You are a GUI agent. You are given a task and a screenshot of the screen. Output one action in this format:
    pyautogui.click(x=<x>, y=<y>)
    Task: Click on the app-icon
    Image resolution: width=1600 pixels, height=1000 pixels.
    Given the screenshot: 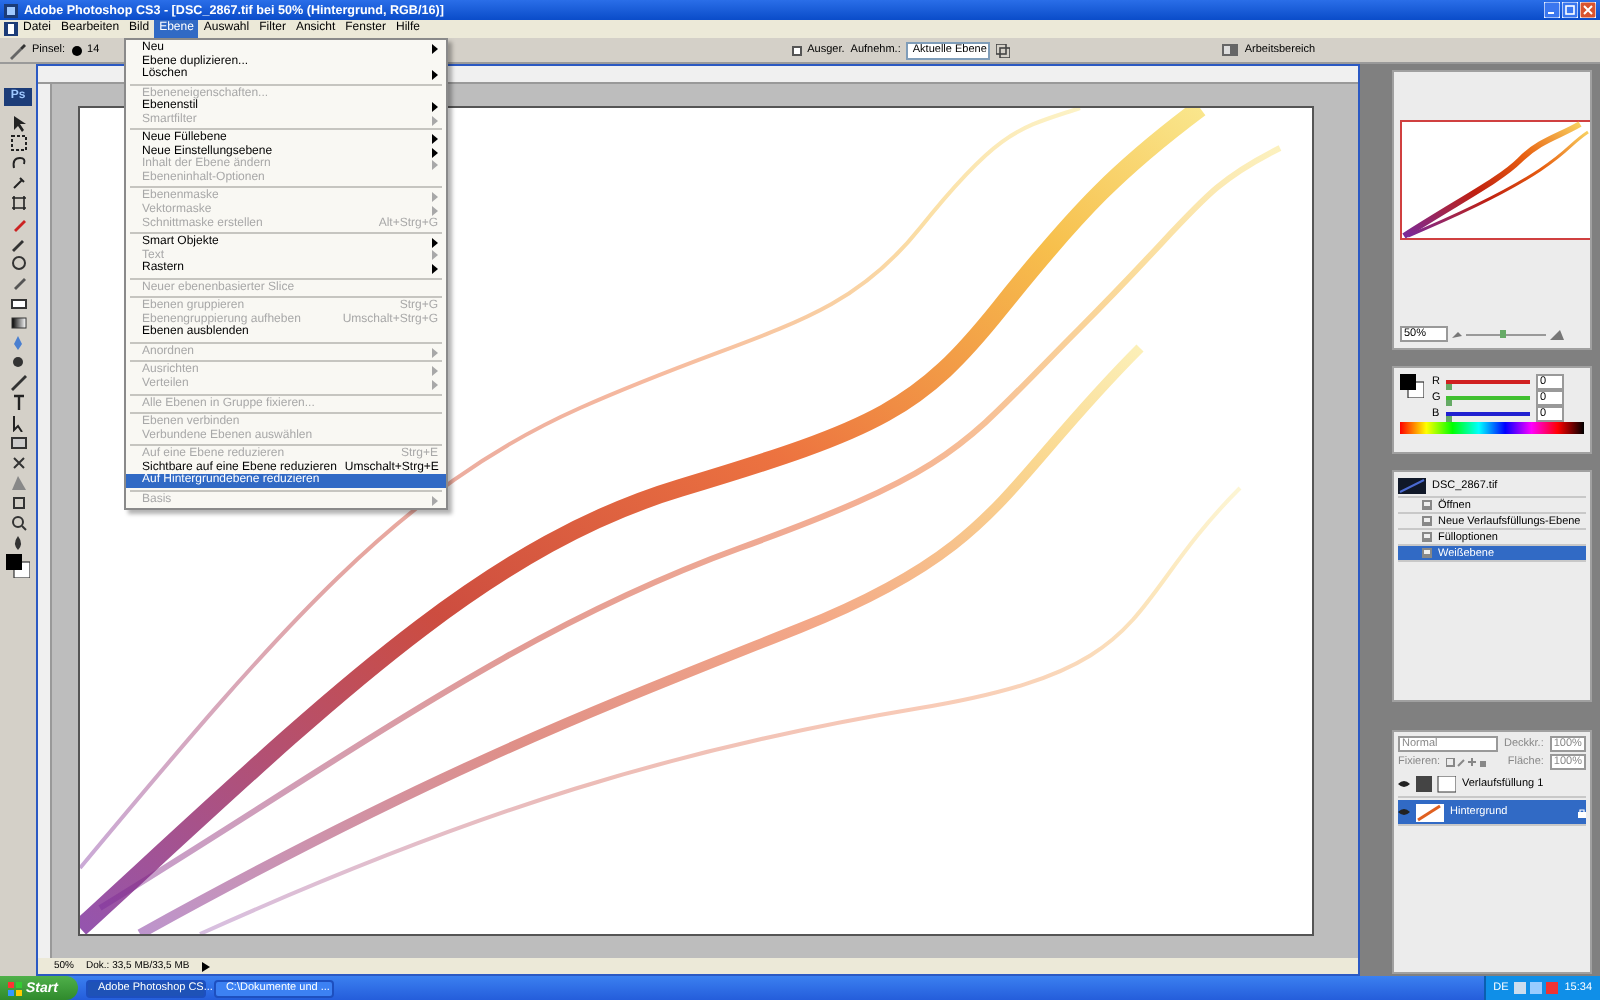 What is the action you would take?
    pyautogui.click(x=11, y=10)
    